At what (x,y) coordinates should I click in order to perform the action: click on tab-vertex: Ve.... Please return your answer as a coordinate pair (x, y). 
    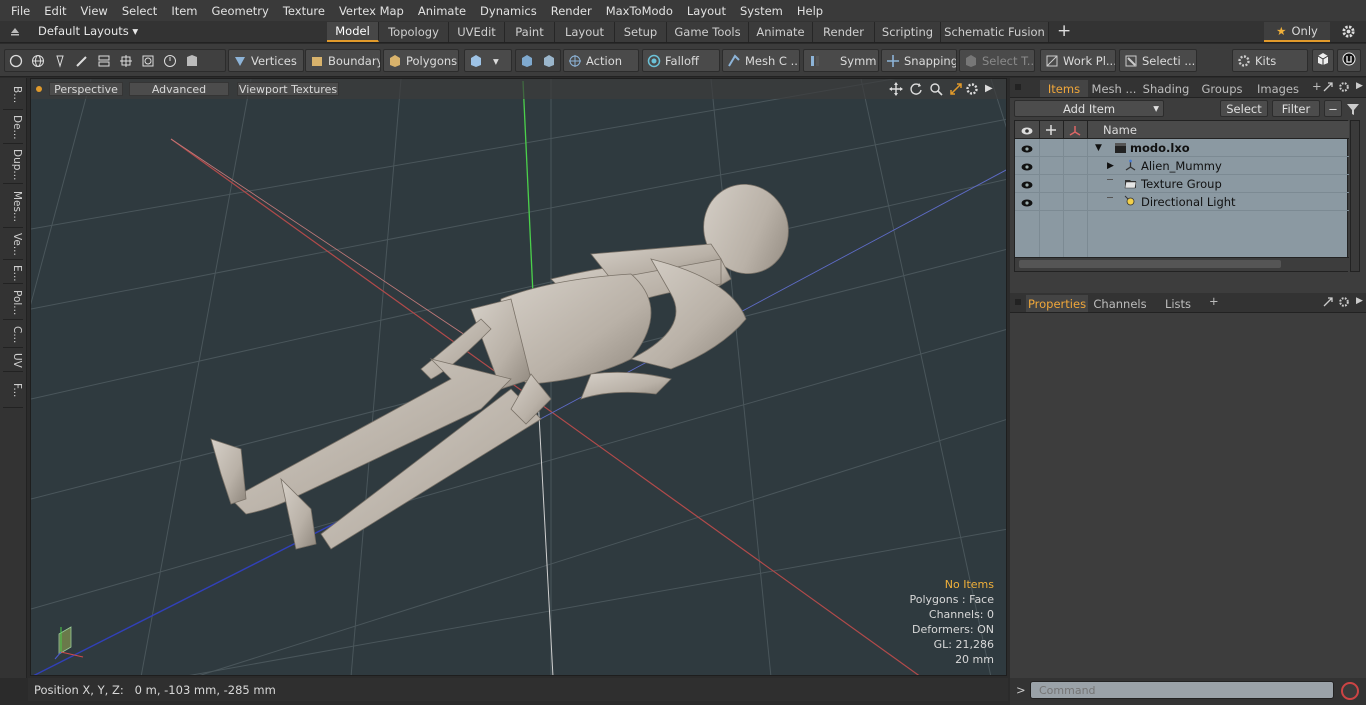
    Looking at the image, I should click on (13, 245).